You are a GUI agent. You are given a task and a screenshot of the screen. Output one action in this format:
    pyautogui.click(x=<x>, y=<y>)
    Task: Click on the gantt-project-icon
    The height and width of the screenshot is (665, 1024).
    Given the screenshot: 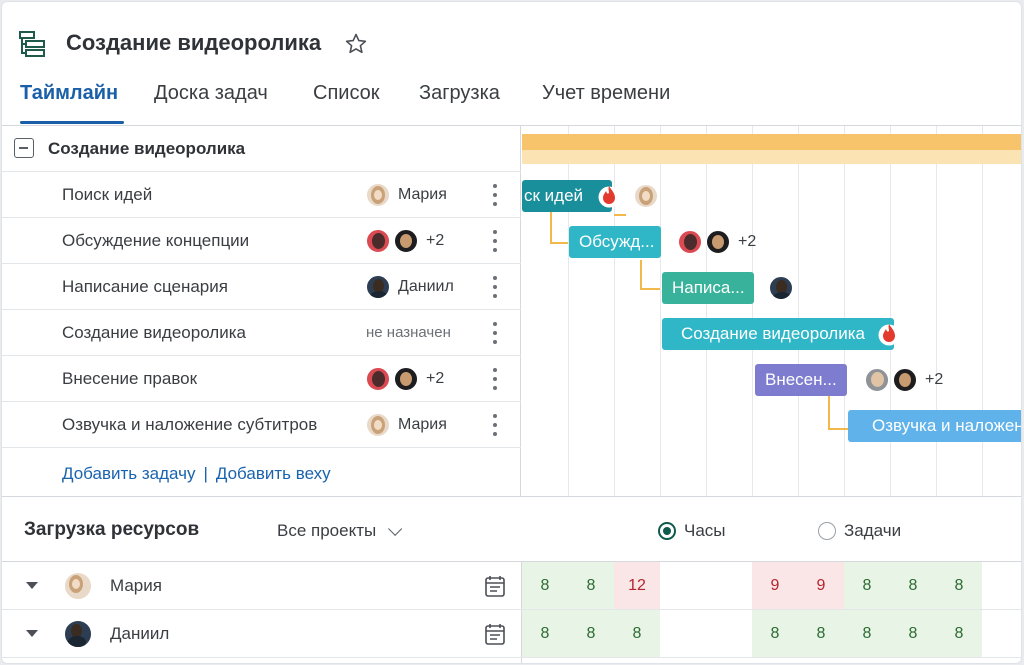 What is the action you would take?
    pyautogui.click(x=32, y=44)
    